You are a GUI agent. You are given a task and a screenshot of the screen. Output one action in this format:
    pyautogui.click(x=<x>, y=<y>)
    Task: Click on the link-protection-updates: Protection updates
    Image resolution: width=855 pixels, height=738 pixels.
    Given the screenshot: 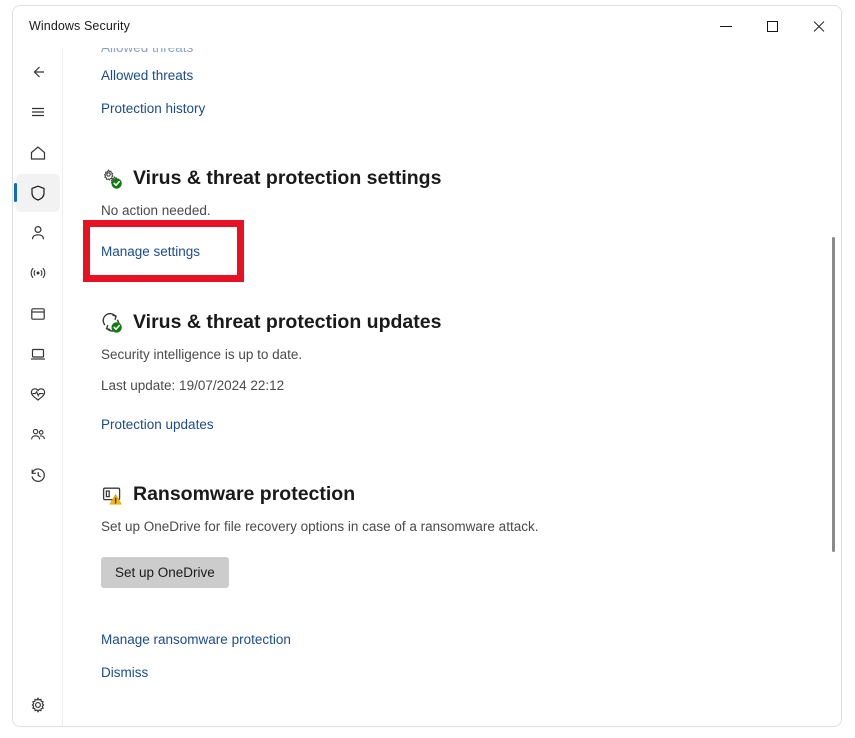 What is the action you would take?
    pyautogui.click(x=157, y=424)
    